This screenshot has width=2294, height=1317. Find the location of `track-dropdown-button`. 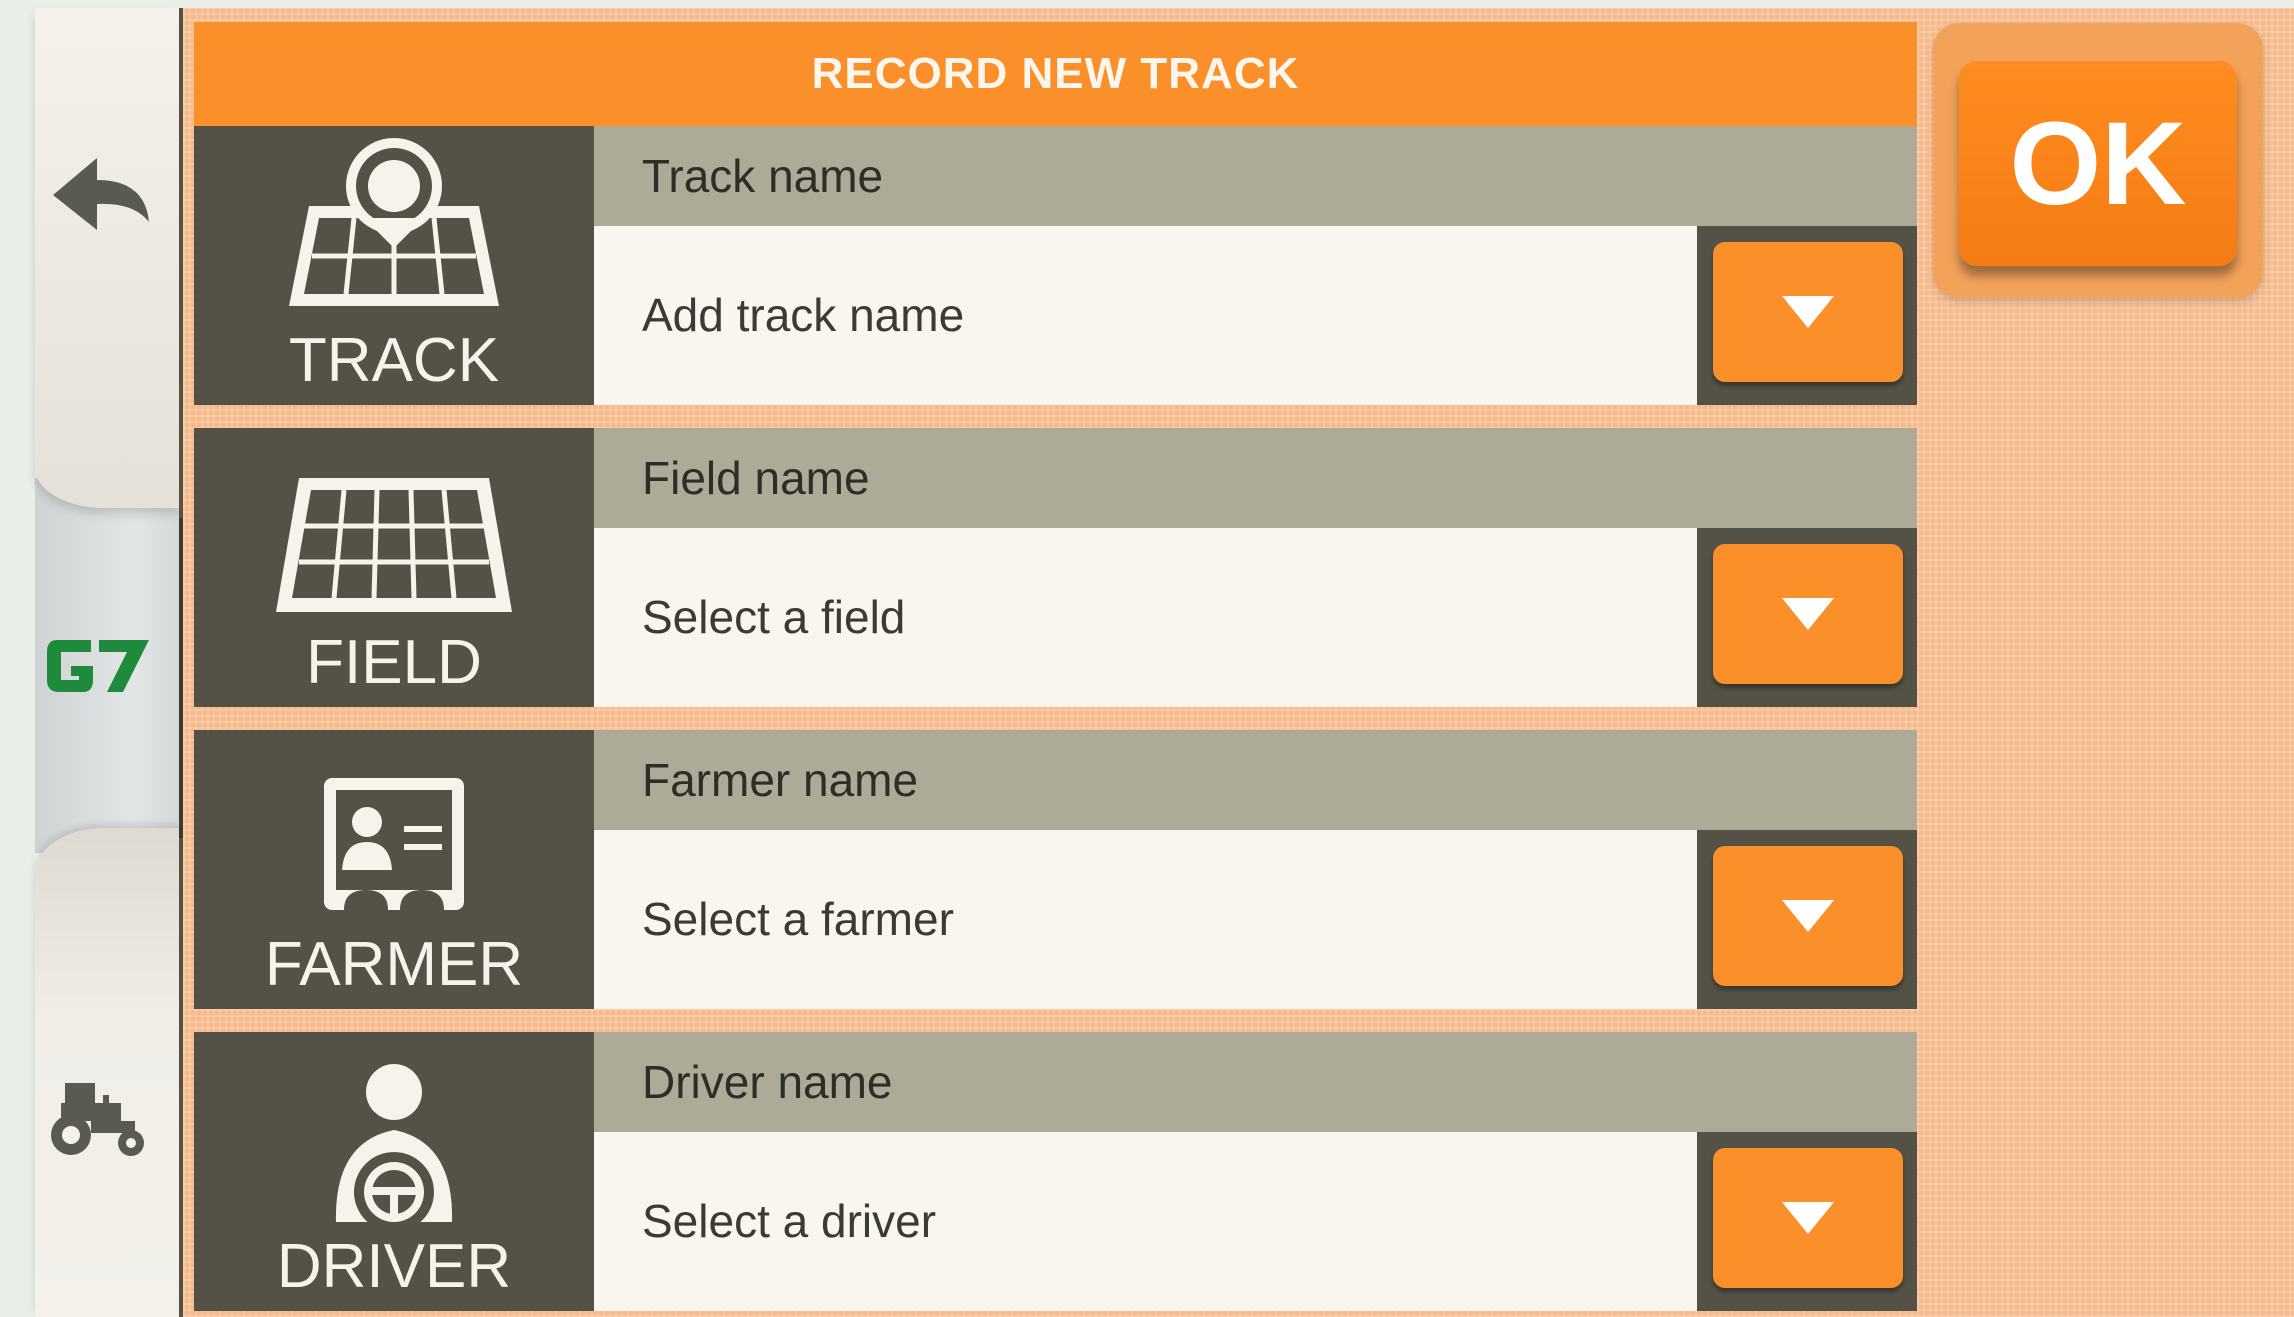

track-dropdown-button is located at coordinates (1808, 312).